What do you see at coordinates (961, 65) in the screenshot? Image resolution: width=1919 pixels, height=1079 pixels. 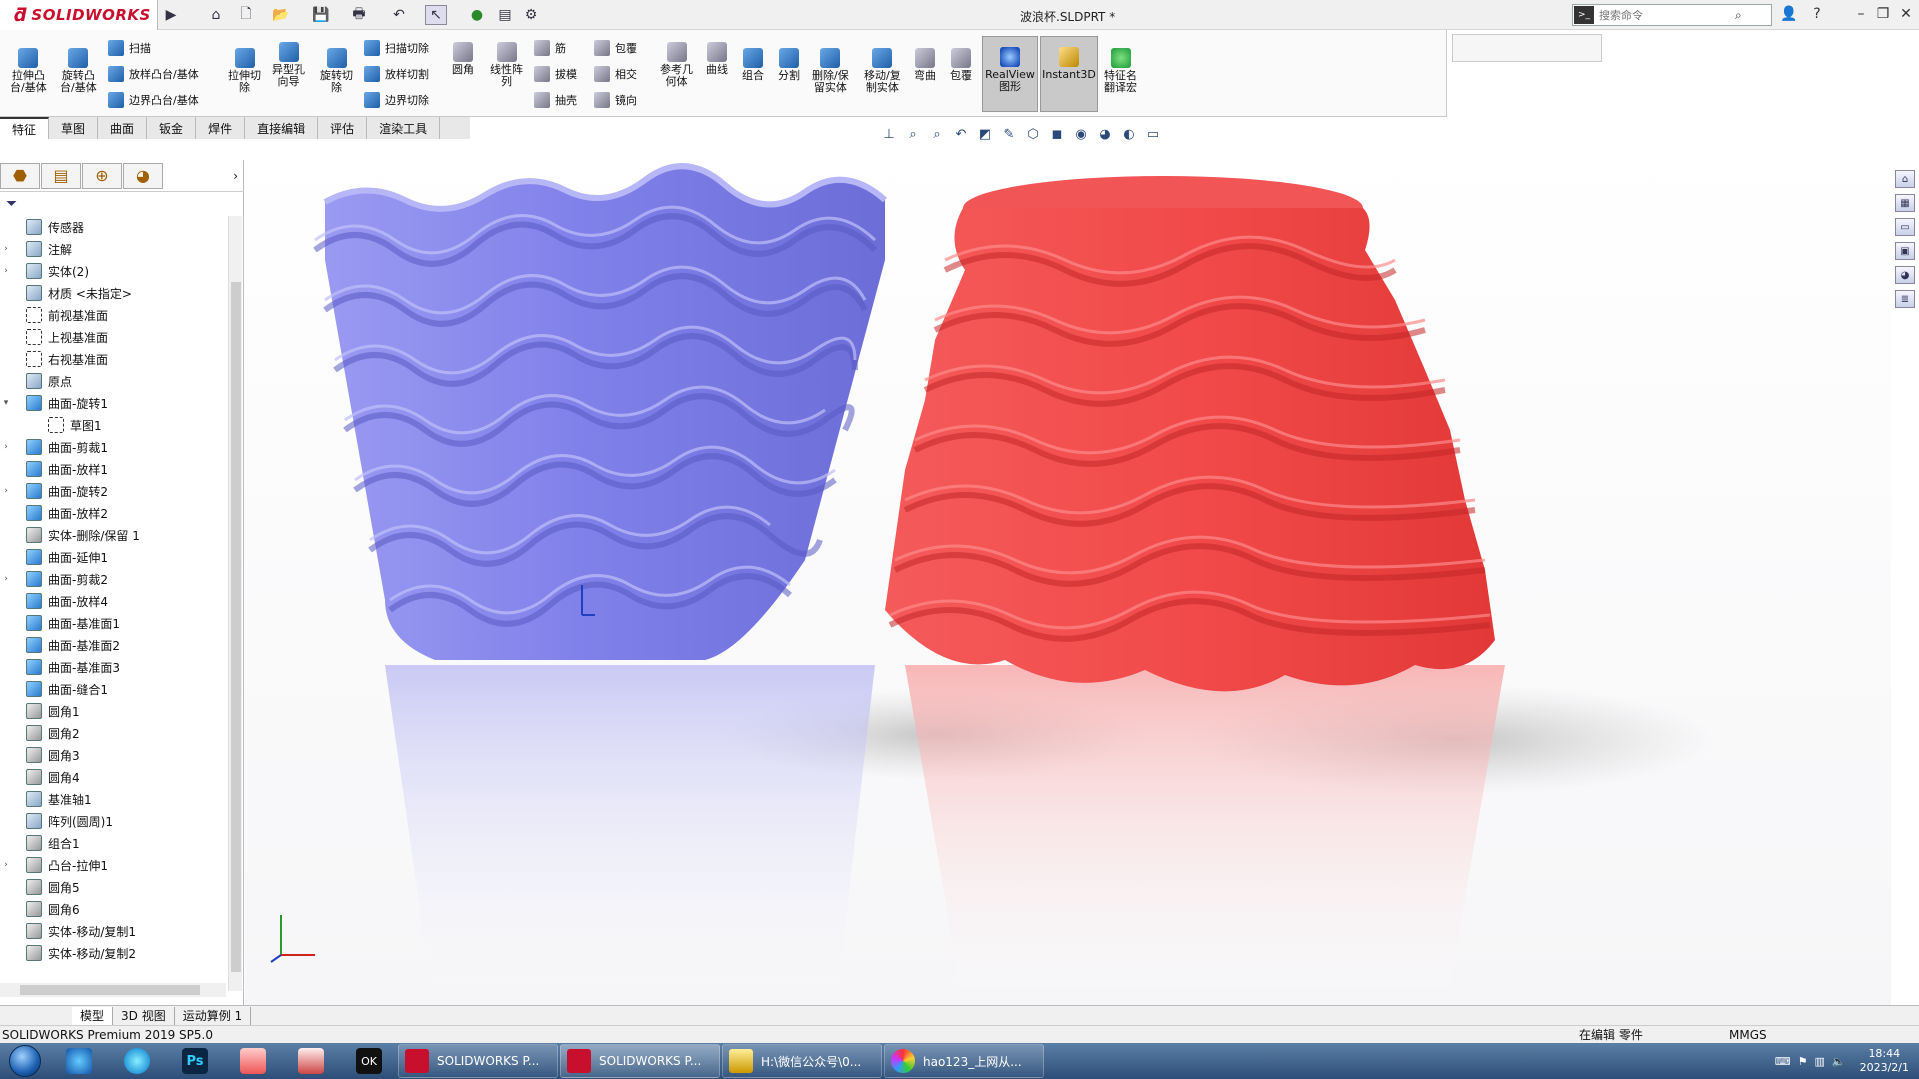 I see `wrap-button-2: 包覆` at bounding box center [961, 65].